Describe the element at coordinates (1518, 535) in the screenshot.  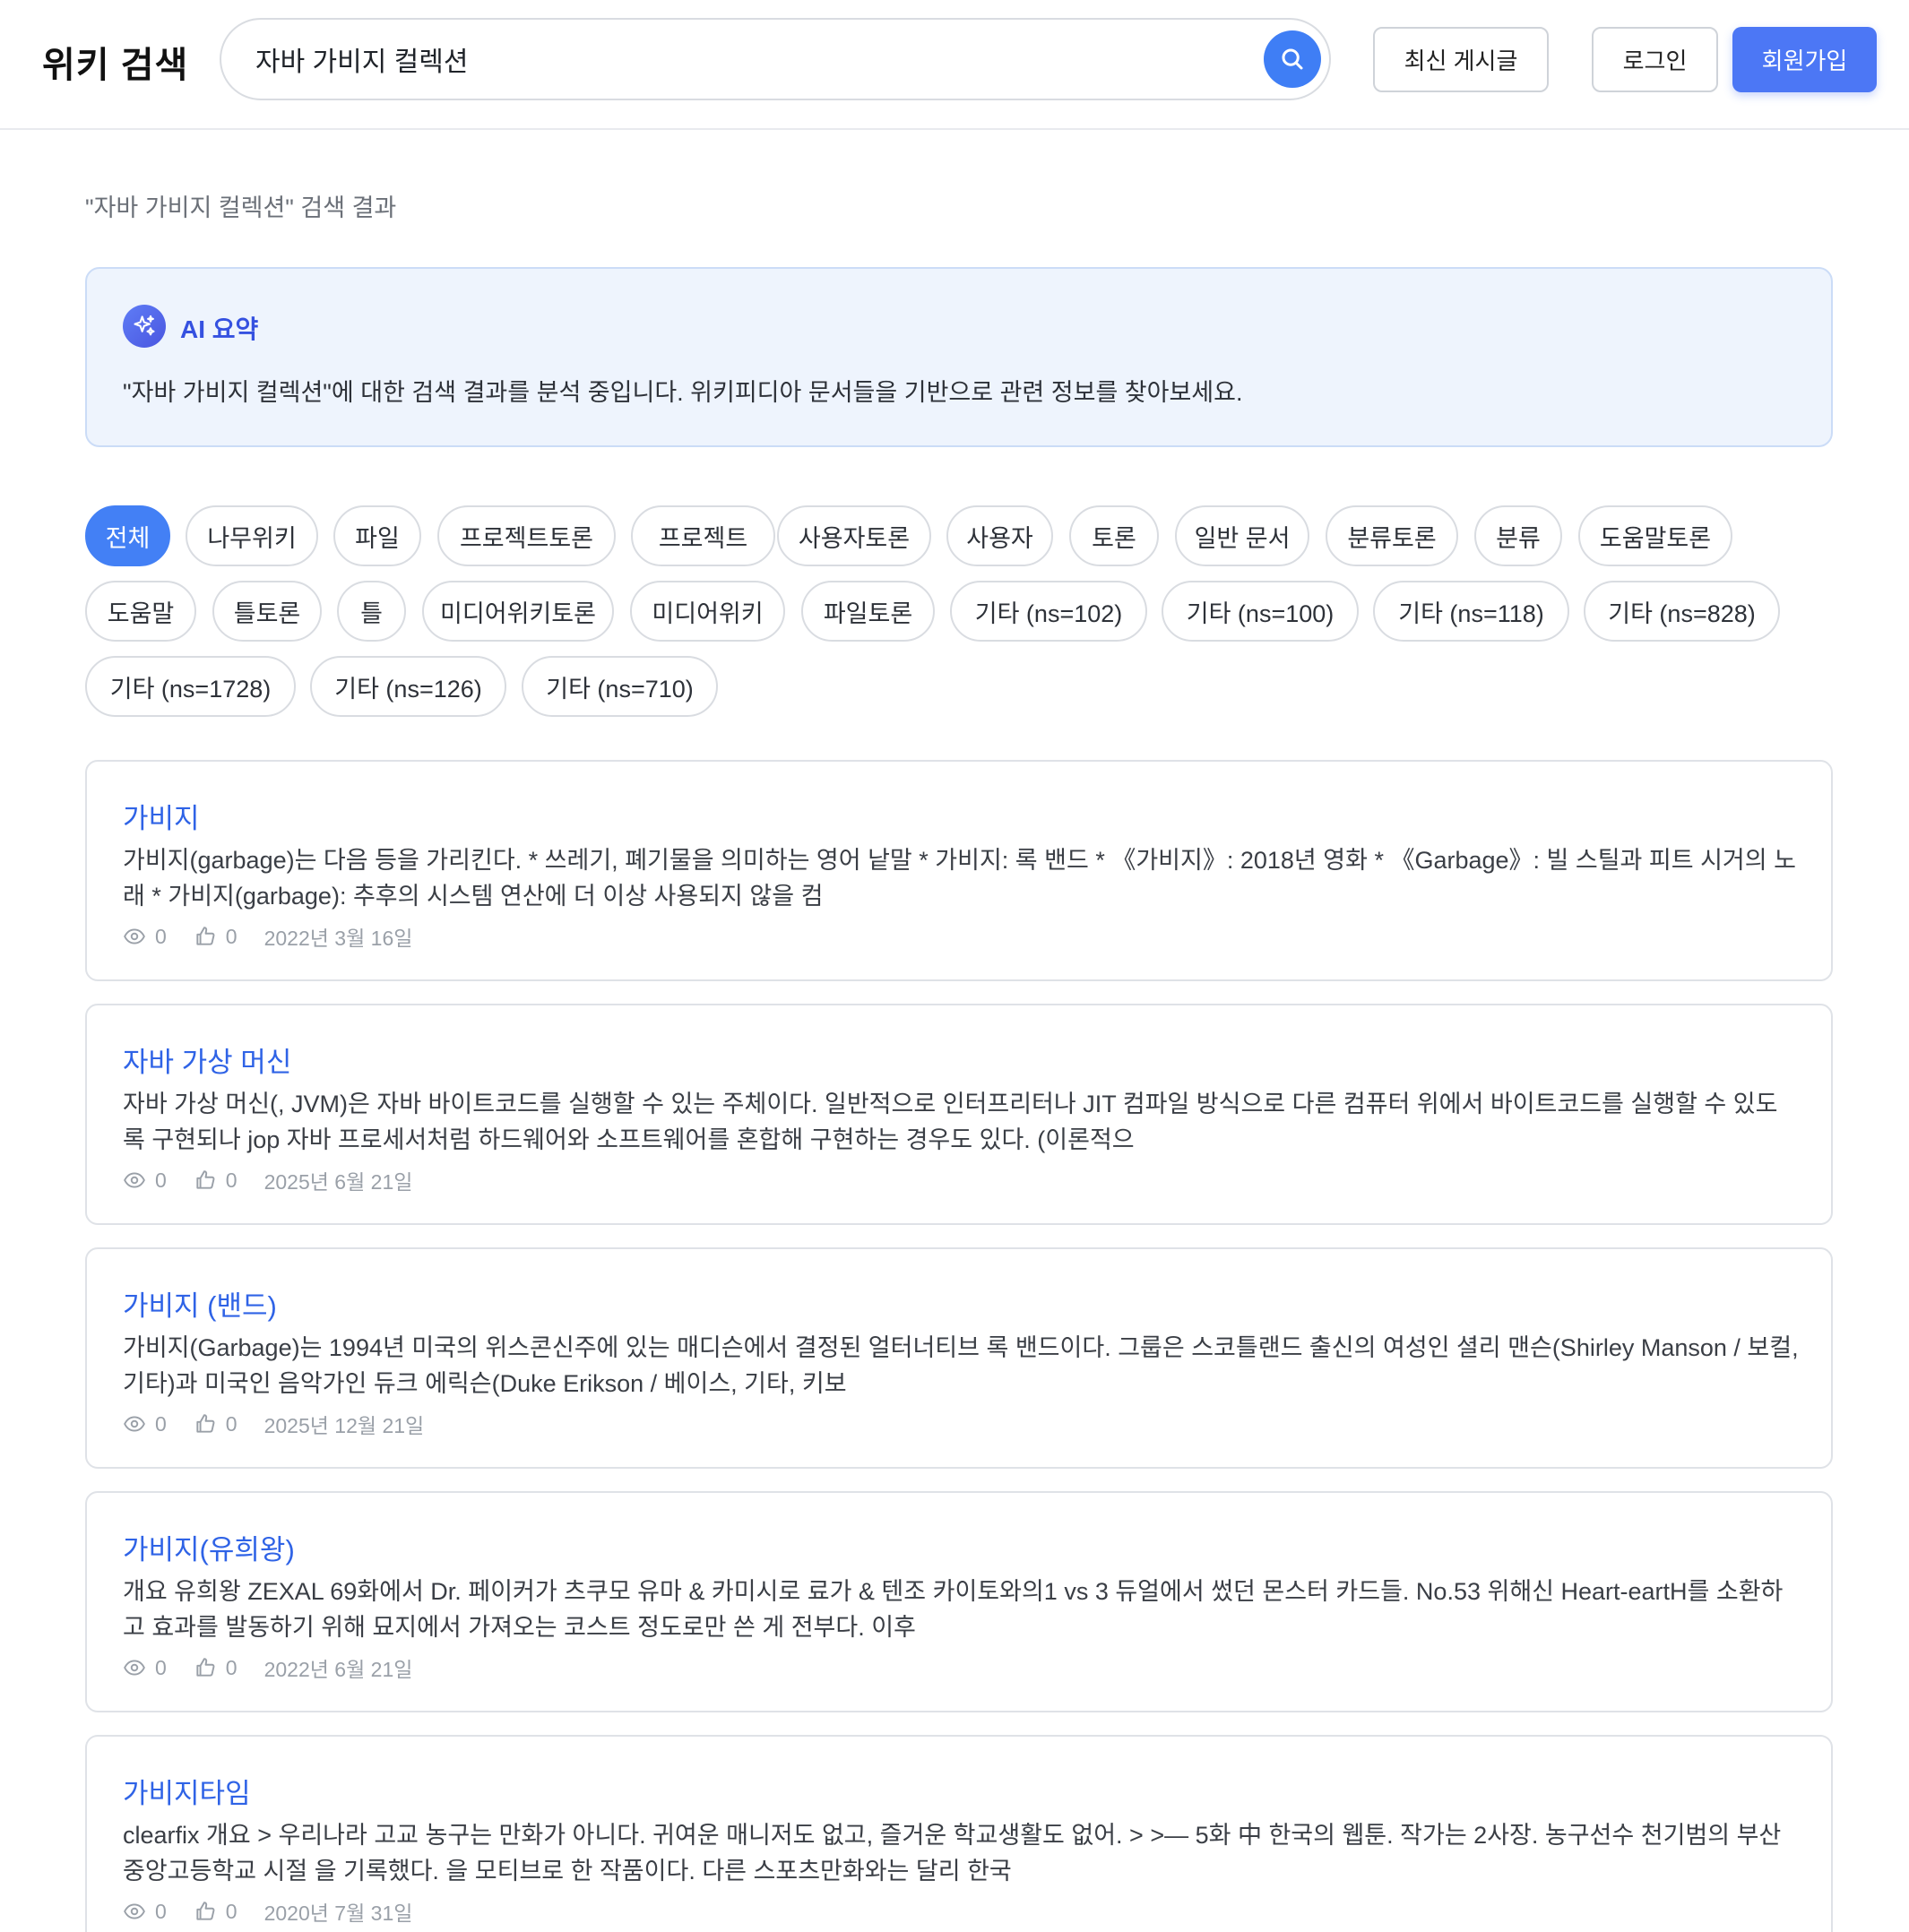
I see `filter-chip: 분류` at that location.